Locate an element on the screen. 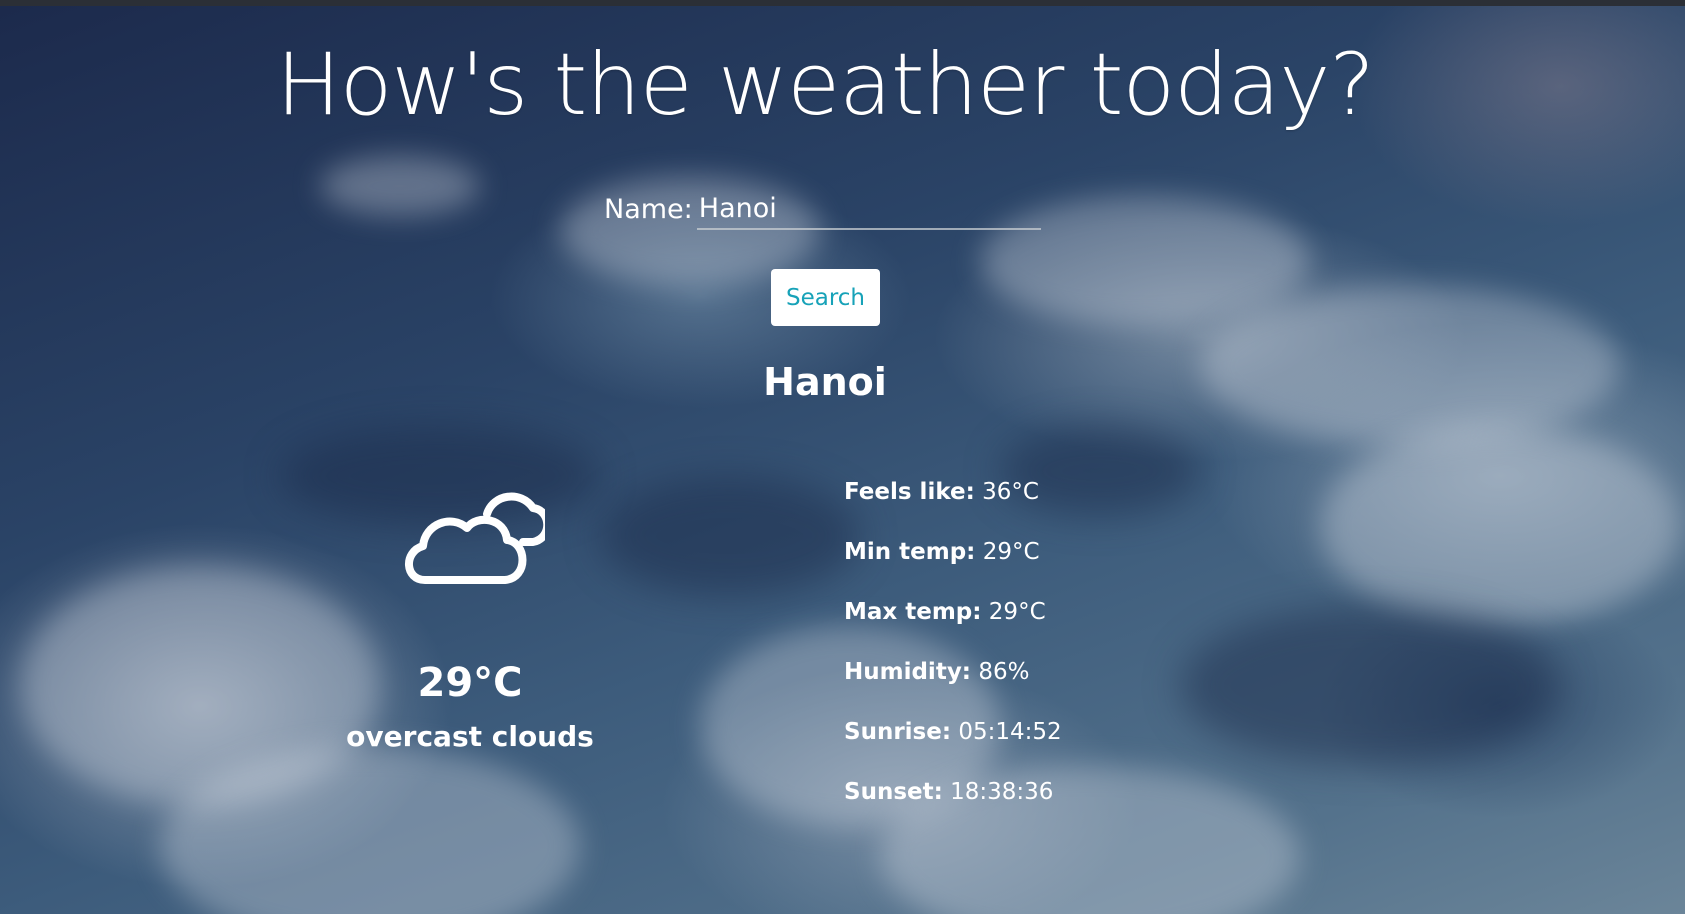  current-temperature: 29°C is located at coordinates (470, 683).